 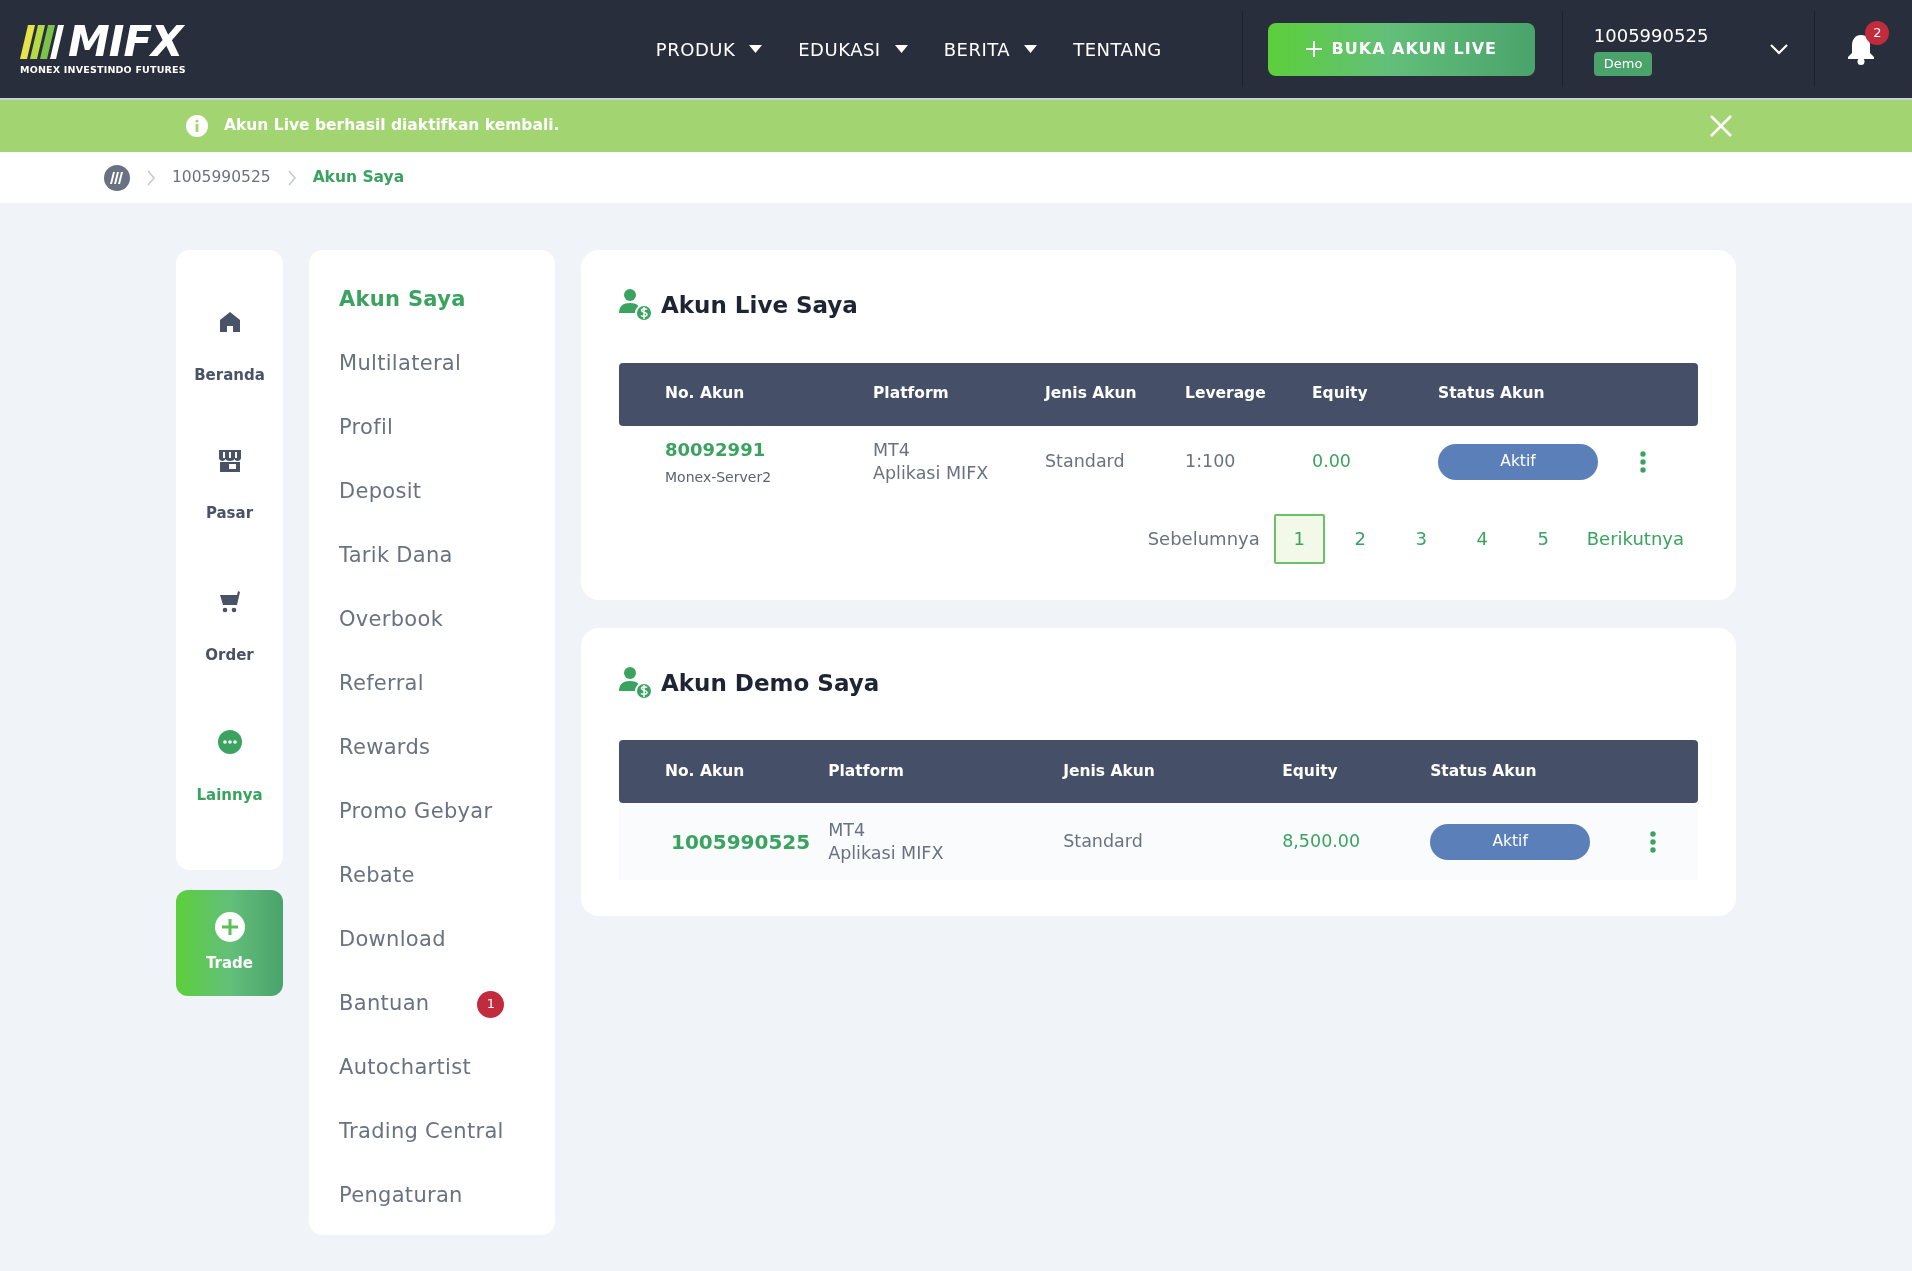 I want to click on plus-circle-icon, so click(x=229, y=926).